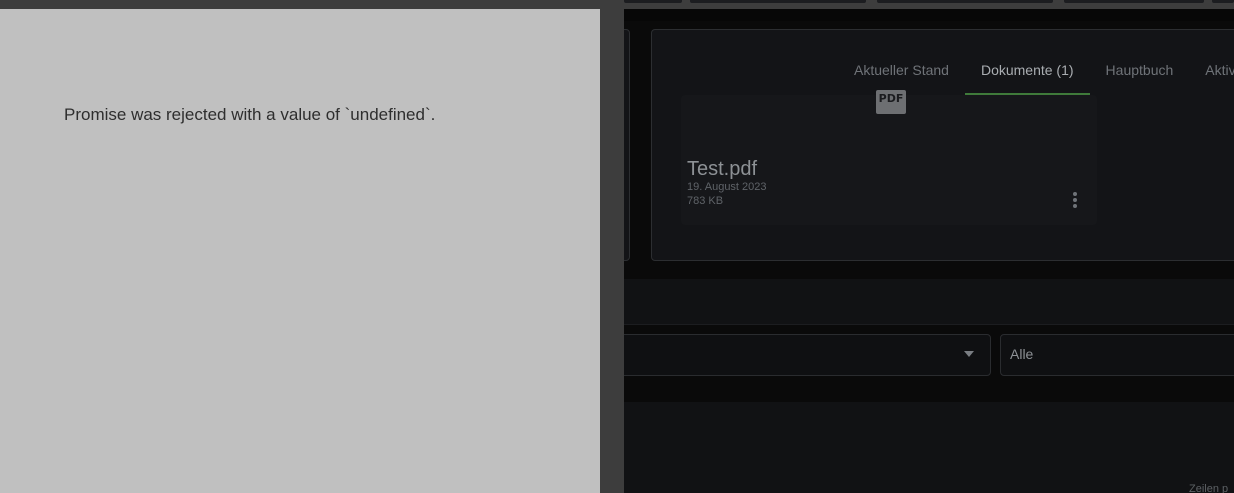  What do you see at coordinates (1209, 488) in the screenshot?
I see `rows-per-page-label: Zeilen p` at bounding box center [1209, 488].